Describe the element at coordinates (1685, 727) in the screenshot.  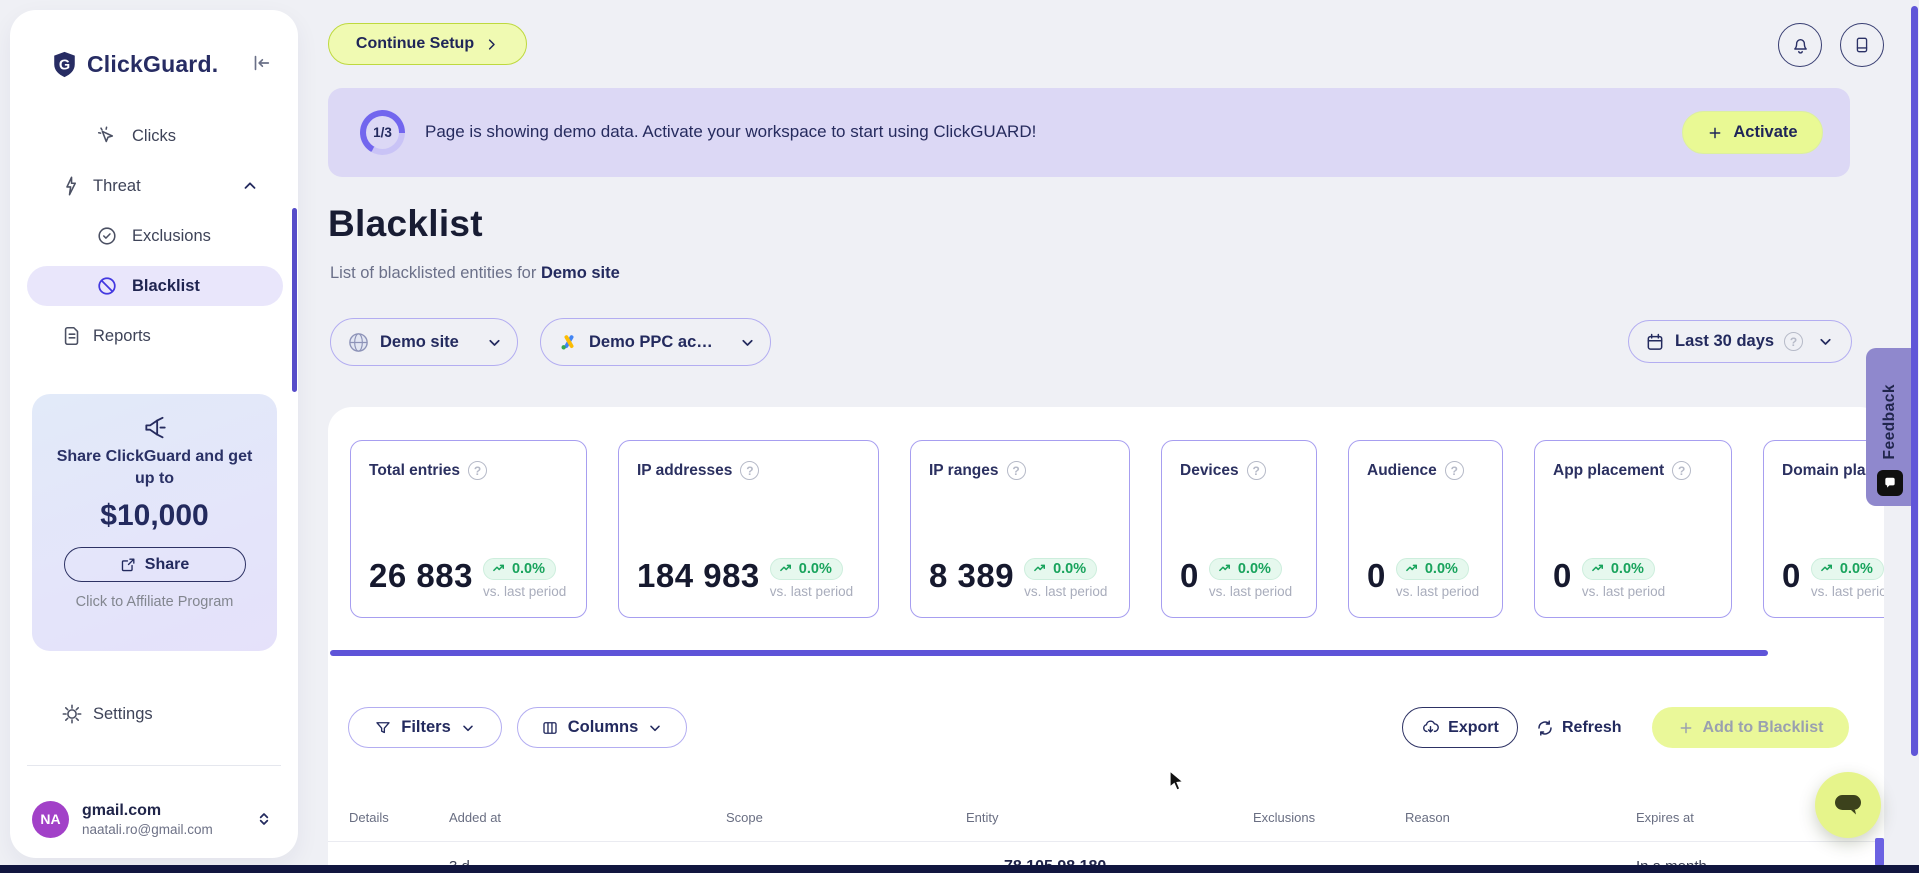
I see `plus-icon` at that location.